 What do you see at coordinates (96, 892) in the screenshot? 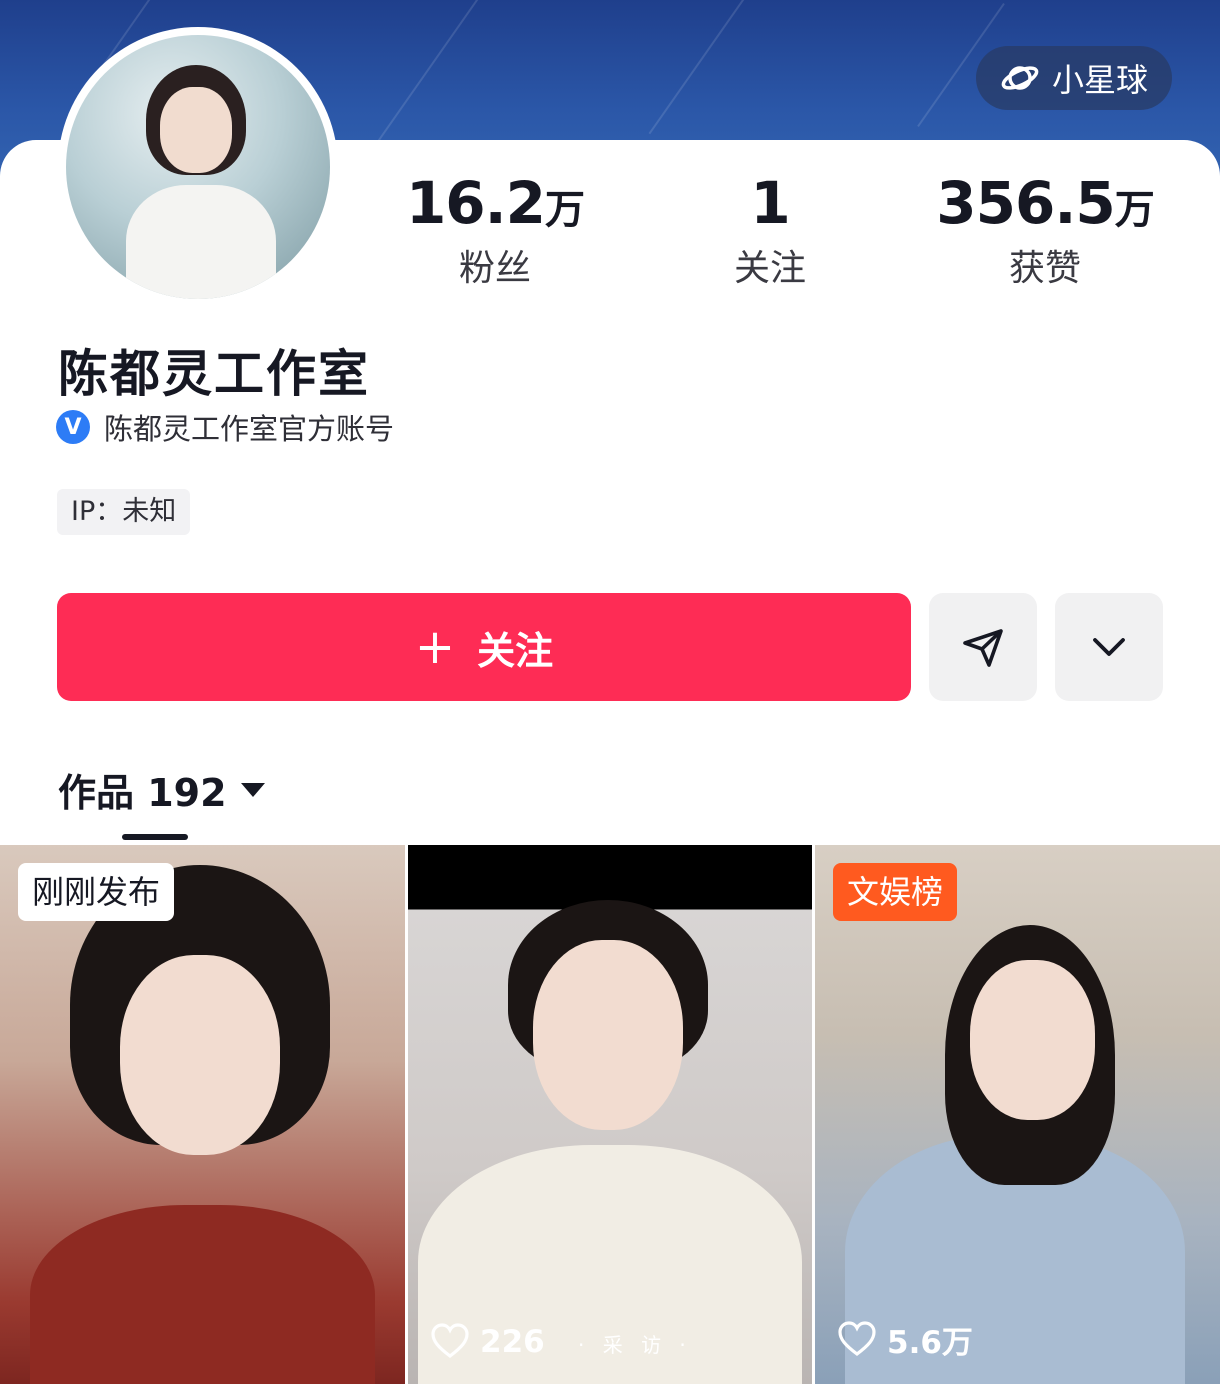
I see `video-badge: 刚刚发布` at bounding box center [96, 892].